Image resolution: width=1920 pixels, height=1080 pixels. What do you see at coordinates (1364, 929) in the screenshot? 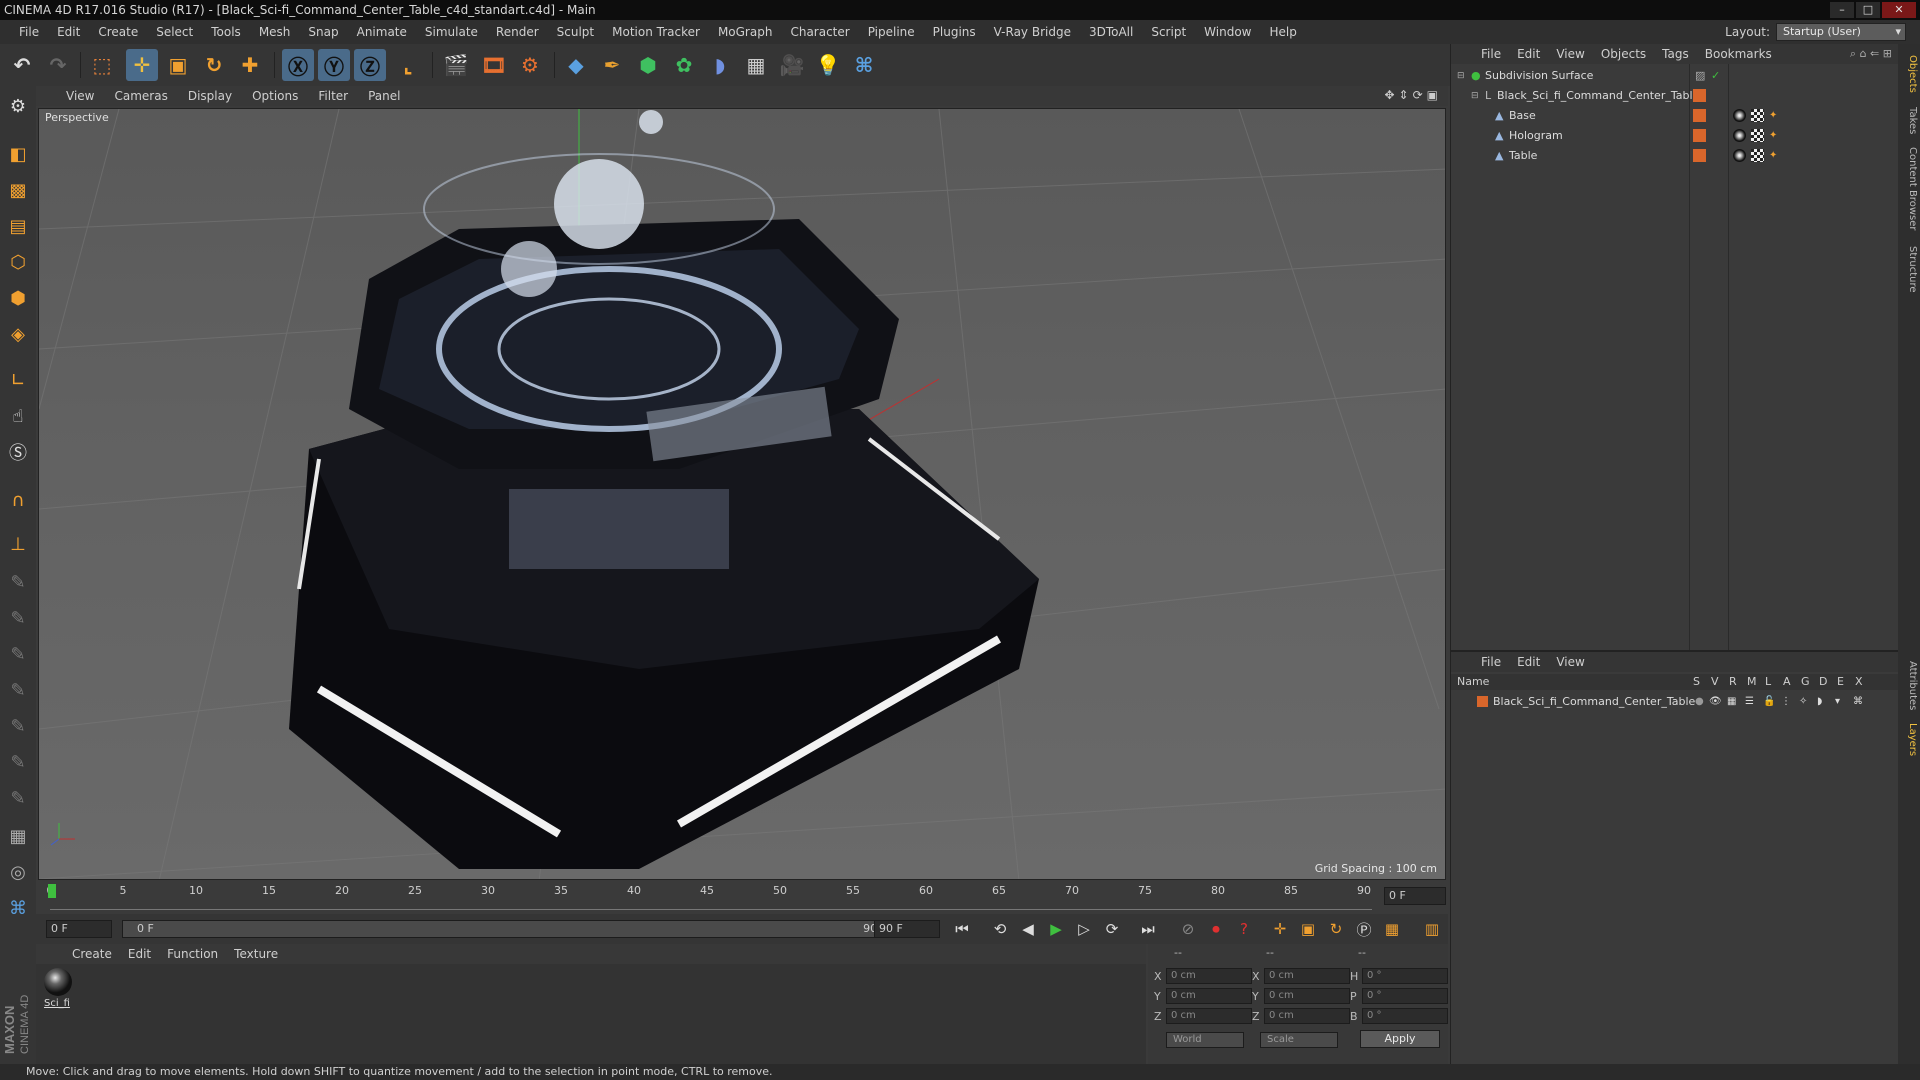
I see `key-parameter-icon: Ⓟ` at bounding box center [1364, 929].